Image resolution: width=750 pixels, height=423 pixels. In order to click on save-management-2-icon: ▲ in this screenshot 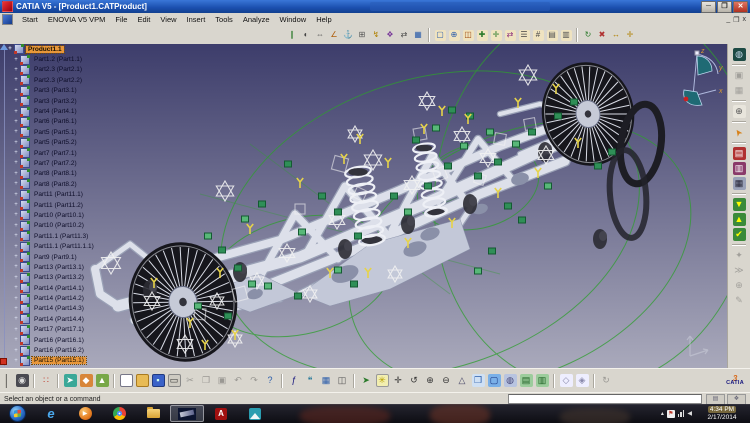, I will do `click(739, 219)`.